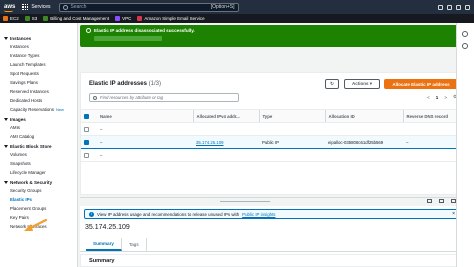 This screenshot has height=267, width=474. I want to click on favorite-ec2: EC2, so click(11, 18).